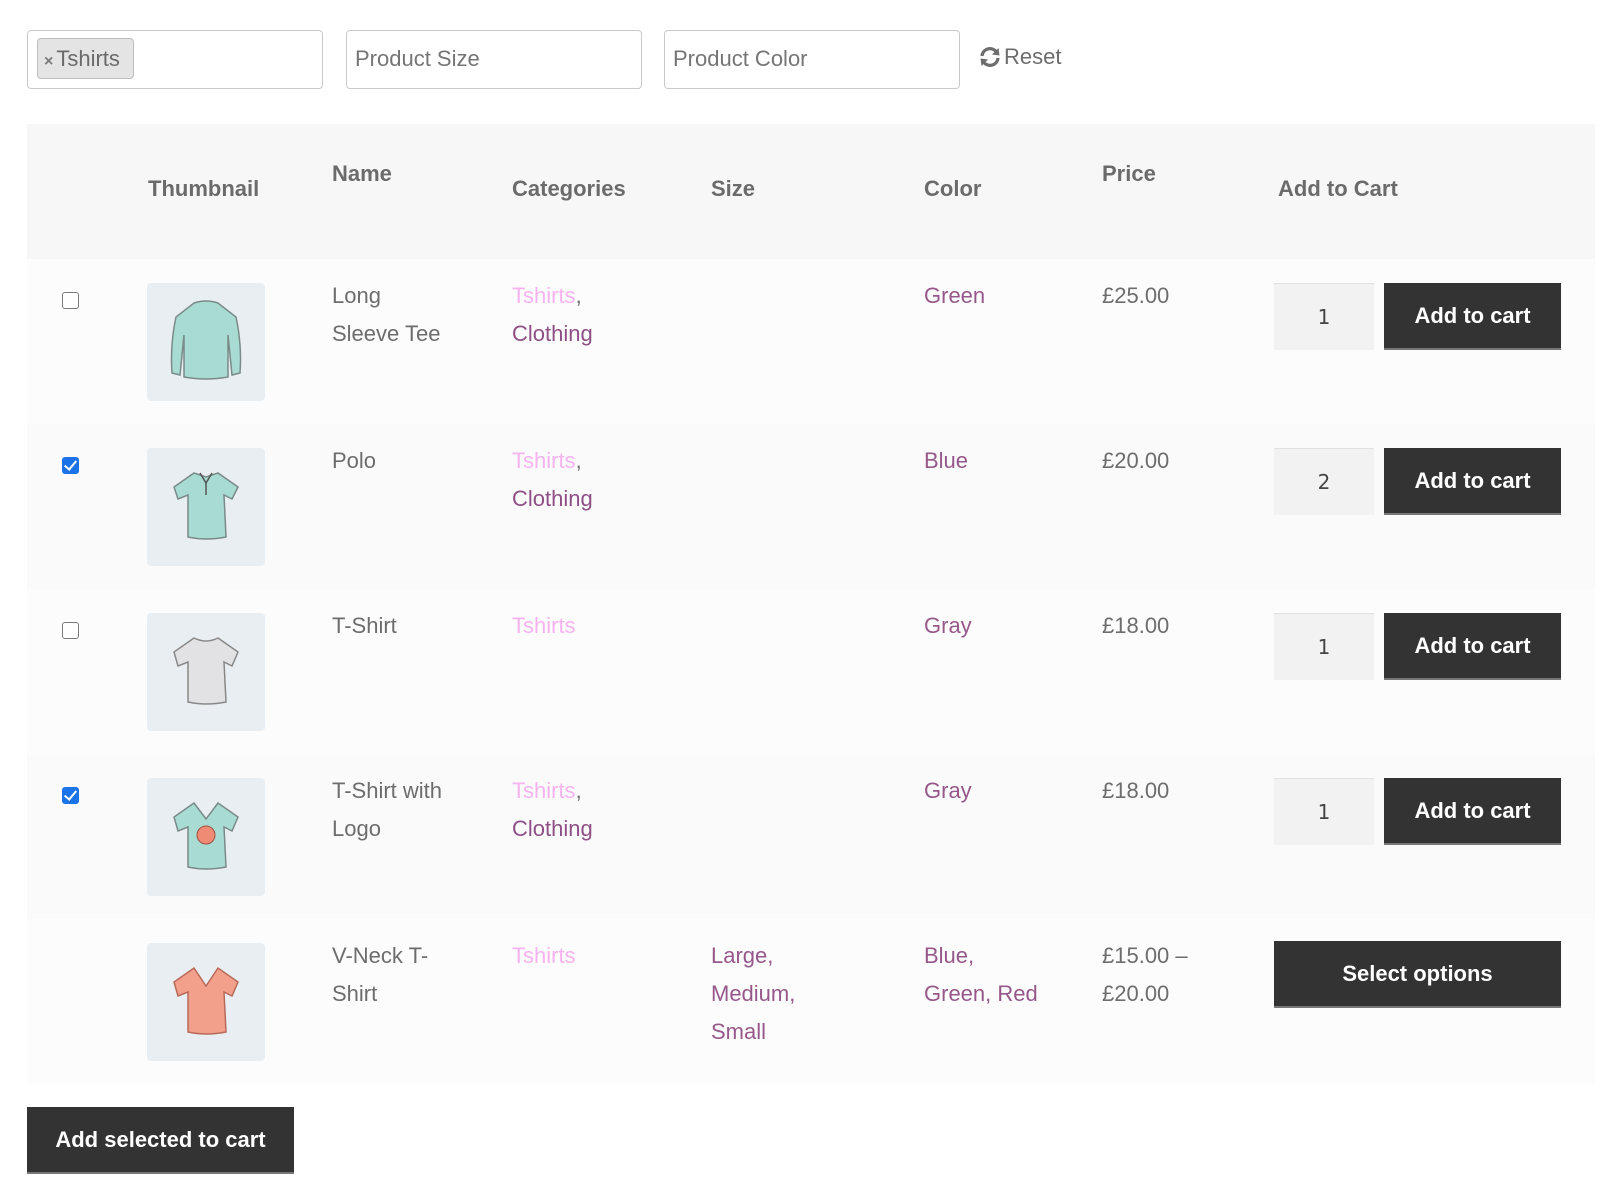 The width and height of the screenshot is (1614, 1200). What do you see at coordinates (204, 188) in the screenshot?
I see `header-thumbnail: Thumbnail` at bounding box center [204, 188].